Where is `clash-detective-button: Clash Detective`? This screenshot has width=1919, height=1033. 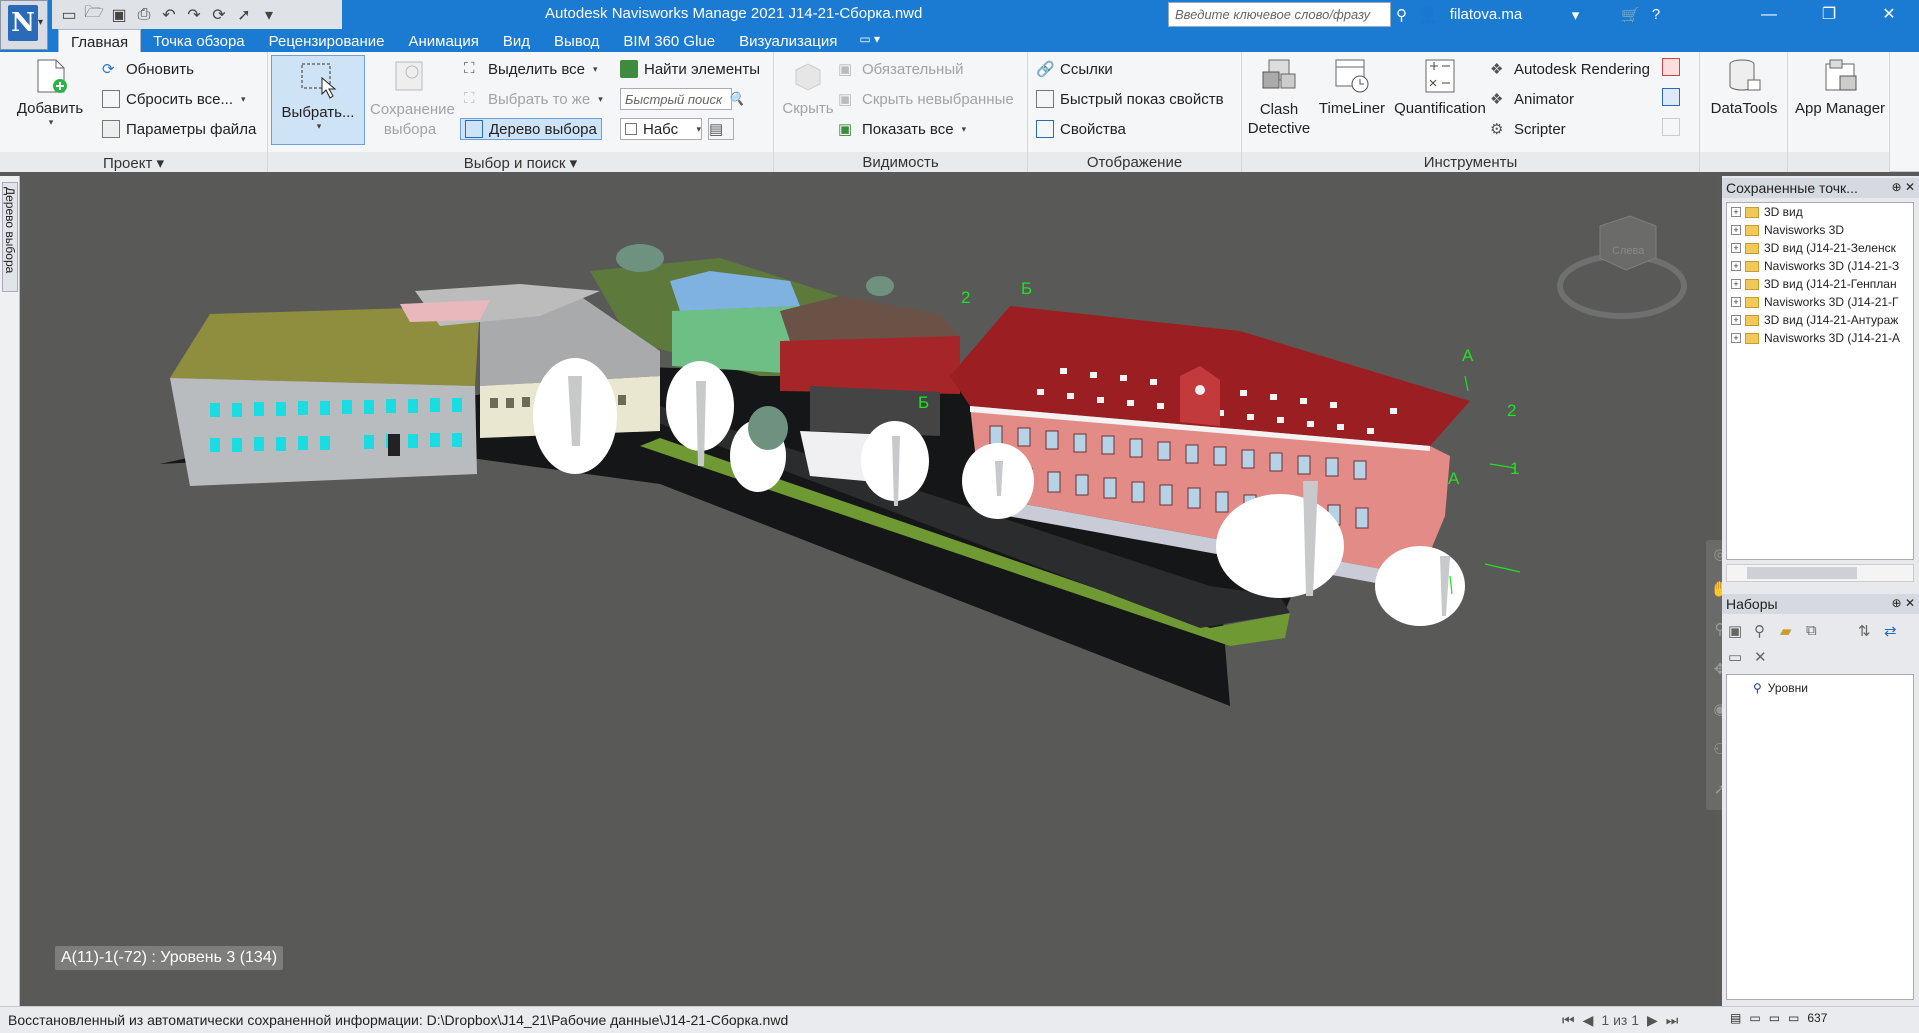 clash-detective-button: Clash Detective is located at coordinates (1279, 97).